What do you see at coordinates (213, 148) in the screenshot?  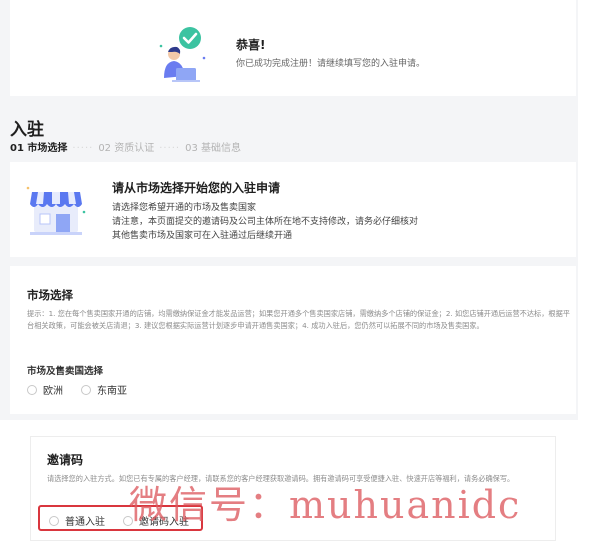 I see `step-basic-info: 03 基础信息` at bounding box center [213, 148].